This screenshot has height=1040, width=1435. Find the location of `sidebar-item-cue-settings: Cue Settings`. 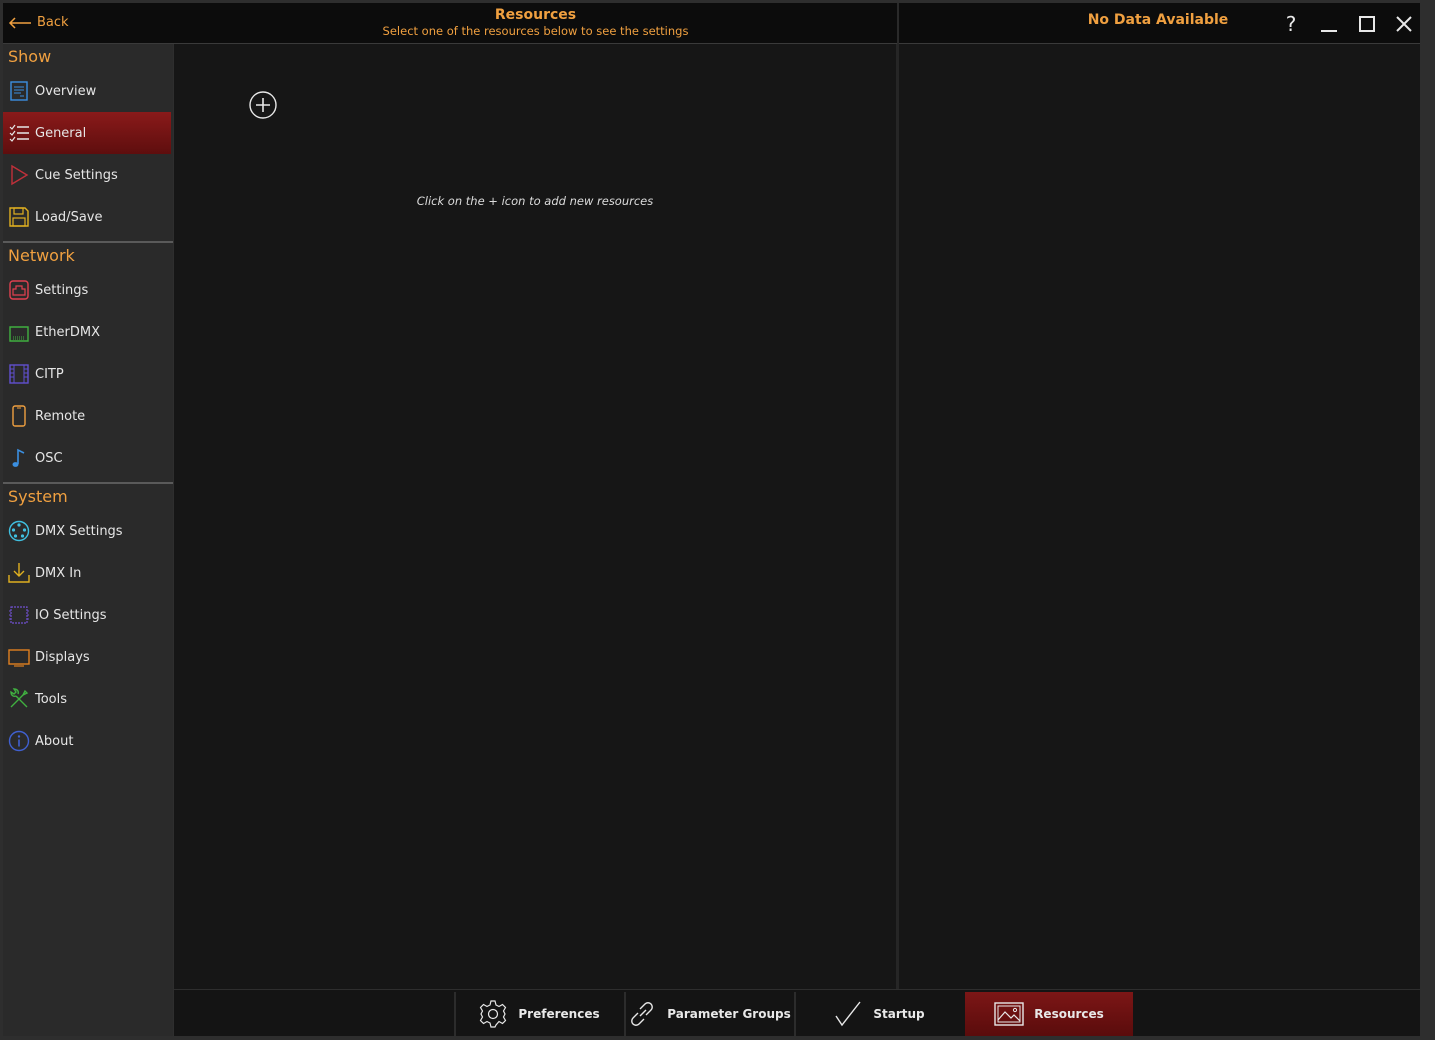

sidebar-item-cue-settings: Cue Settings is located at coordinates (88, 175).